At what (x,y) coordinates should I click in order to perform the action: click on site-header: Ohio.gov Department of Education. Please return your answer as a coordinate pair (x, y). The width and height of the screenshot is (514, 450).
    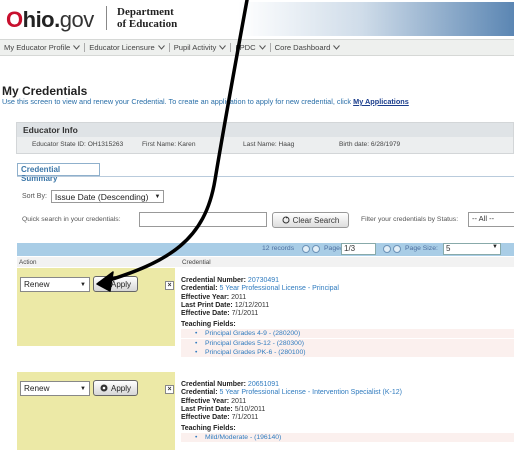
    Looking at the image, I should click on (257, 19).